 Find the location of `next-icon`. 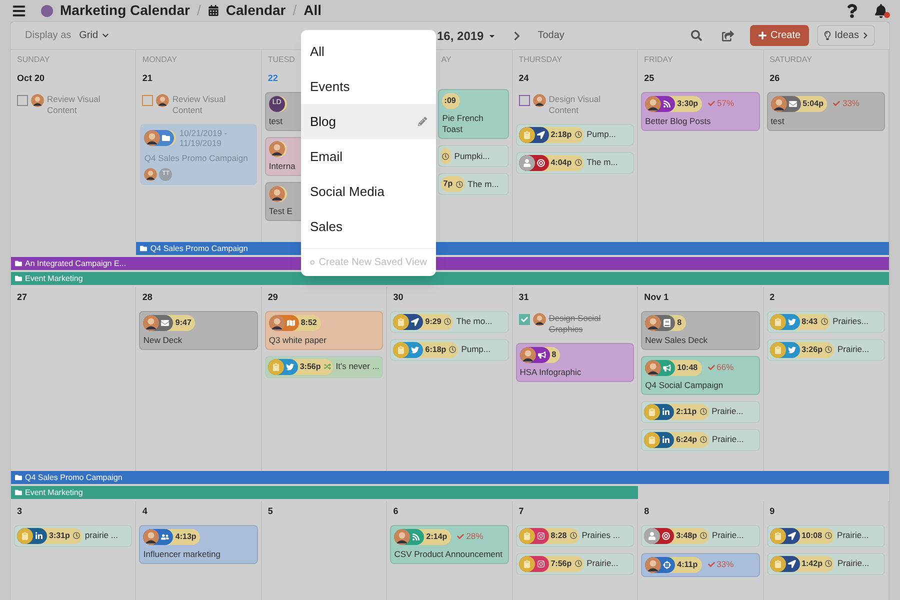

next-icon is located at coordinates (517, 35).